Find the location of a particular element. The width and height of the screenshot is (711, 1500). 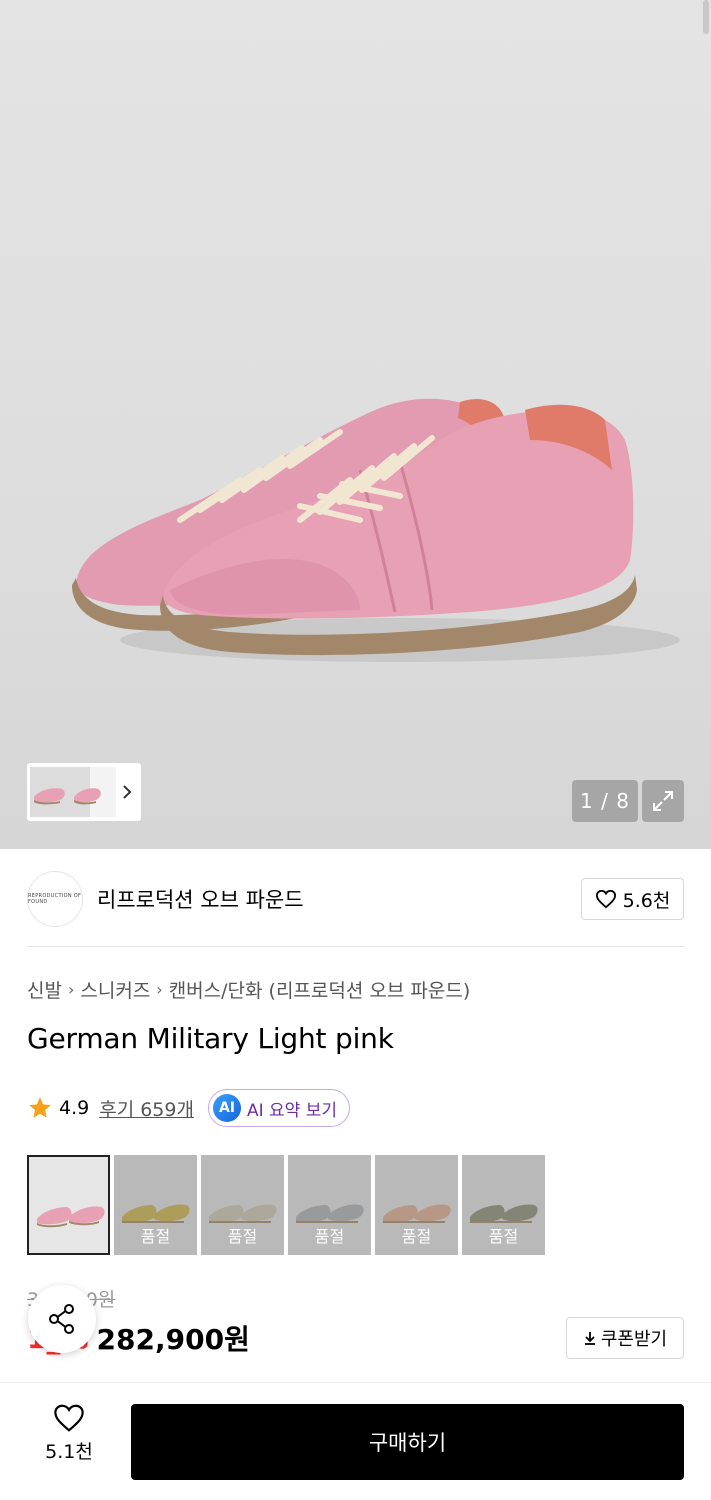

breadcrumb: 신발 › 스니커즈 › 캔버스/단화 (리프로덕션 오브 파운드) is located at coordinates (248, 989).